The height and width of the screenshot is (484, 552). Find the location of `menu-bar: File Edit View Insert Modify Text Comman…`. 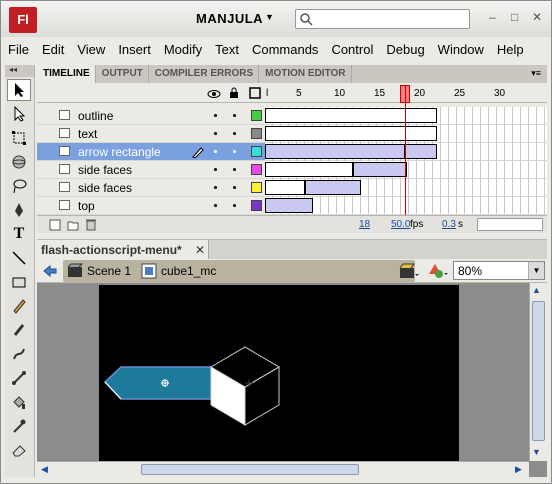

menu-bar: File Edit View Insert Modify Text Comman… is located at coordinates (276, 50).